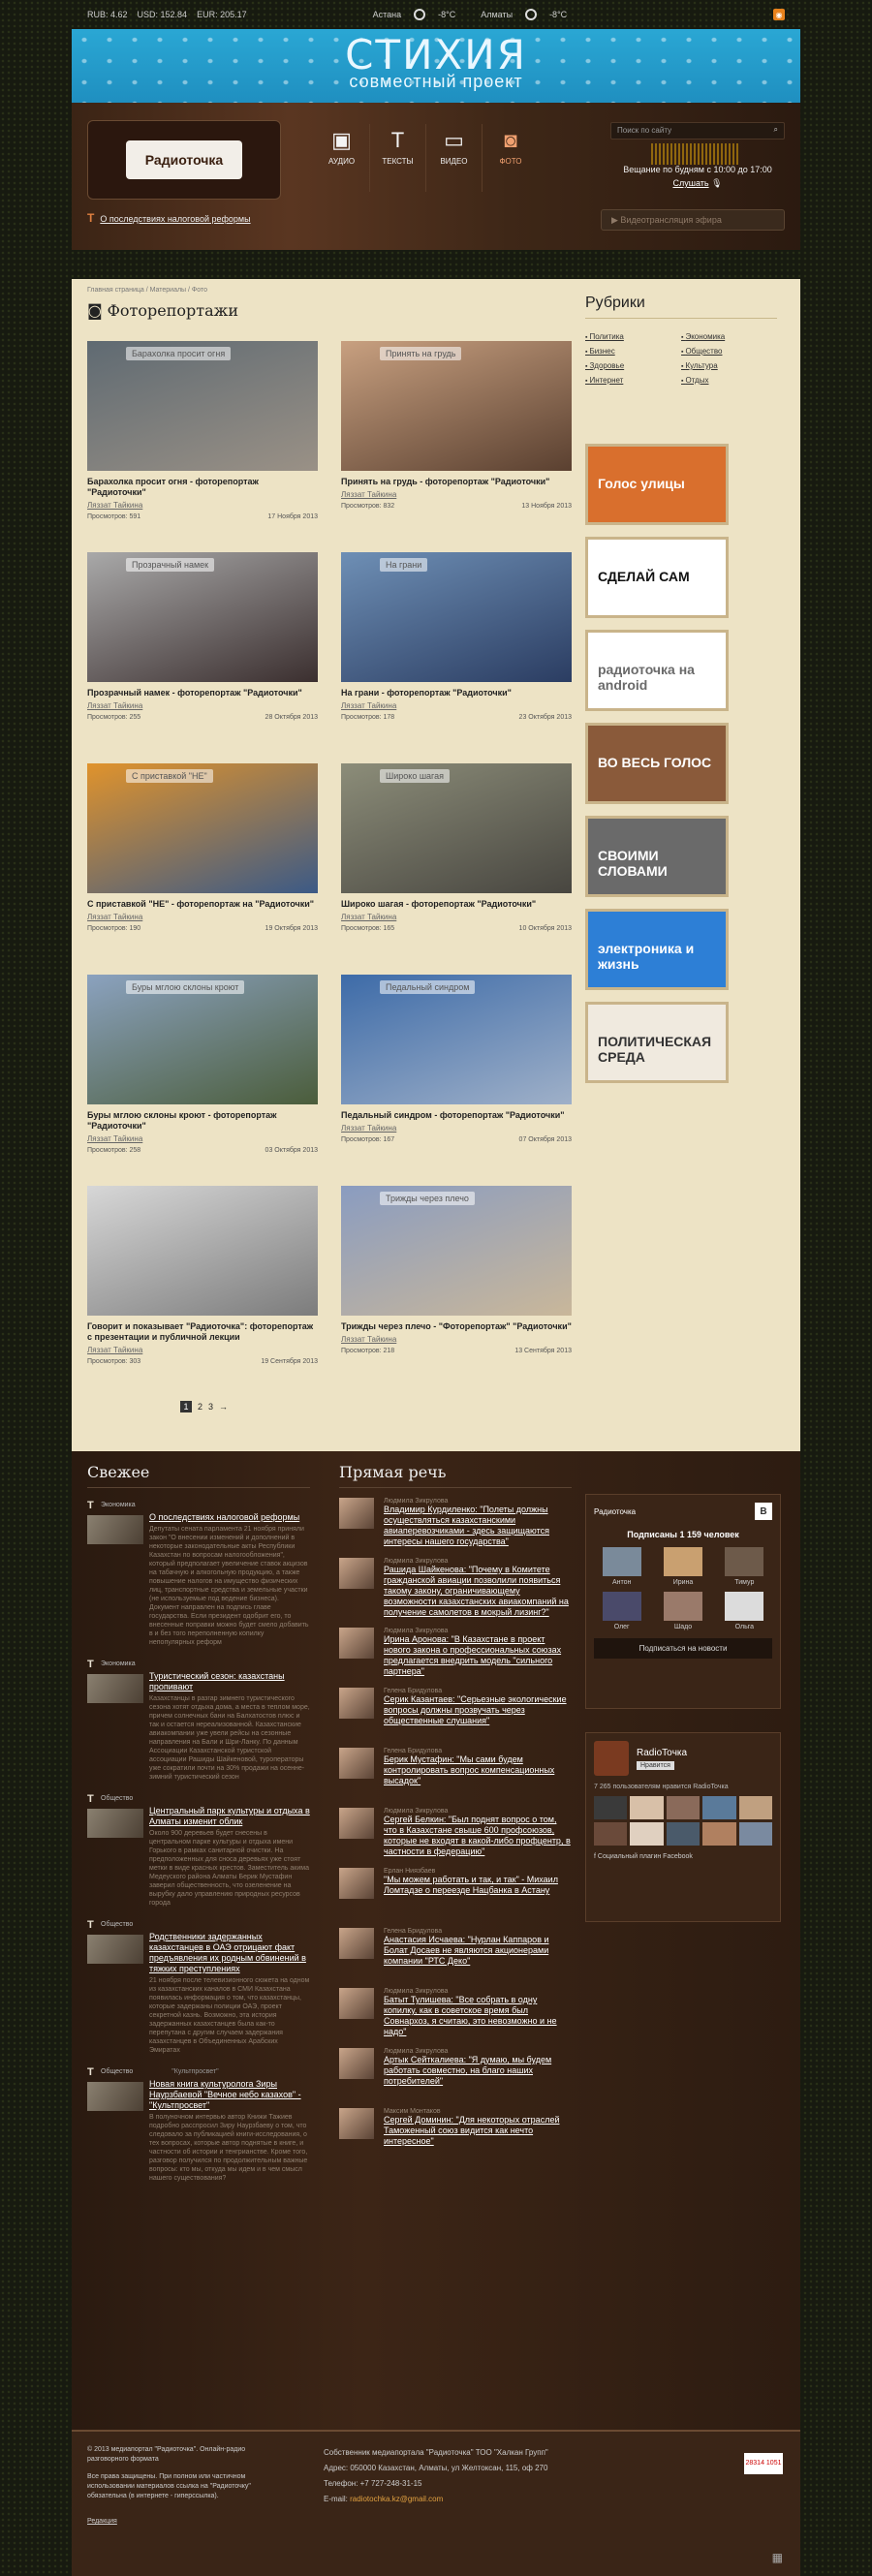  Describe the element at coordinates (633, 365) in the screenshot. I see `rubric-health: Здоровье` at that location.